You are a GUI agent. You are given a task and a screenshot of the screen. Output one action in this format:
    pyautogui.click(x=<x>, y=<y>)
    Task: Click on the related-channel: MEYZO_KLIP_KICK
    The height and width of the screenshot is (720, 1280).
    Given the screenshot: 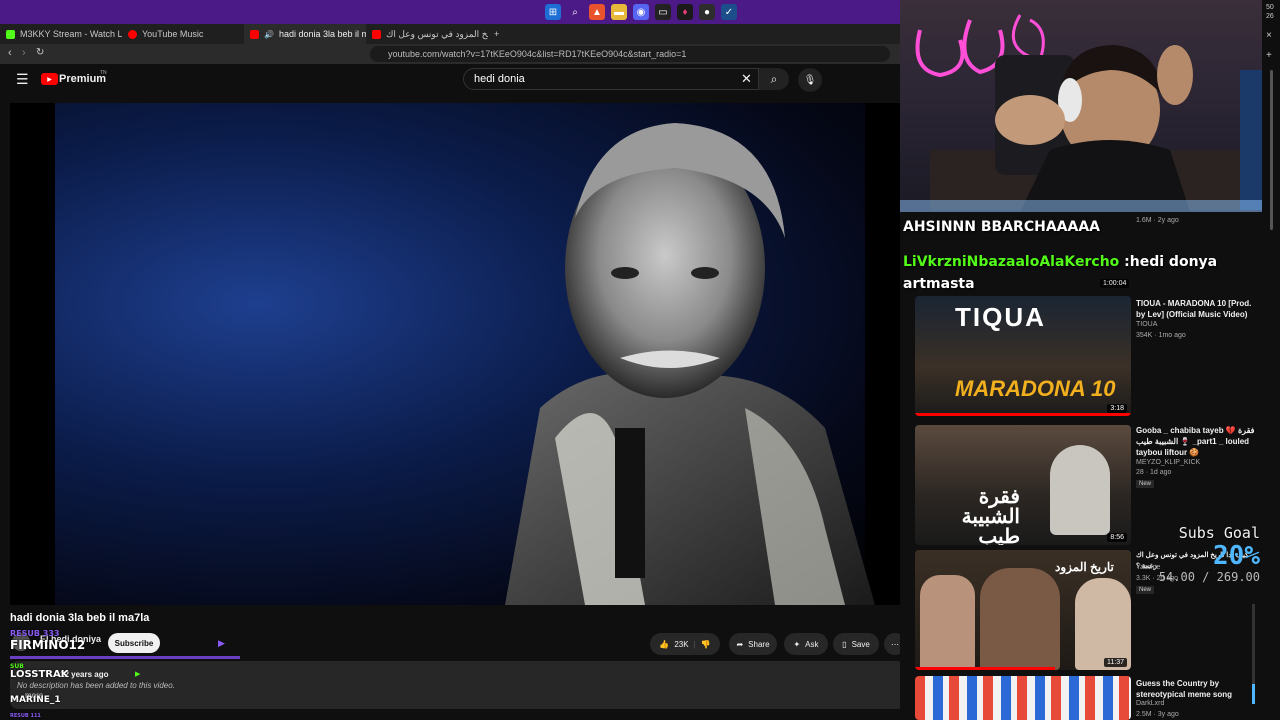 What is the action you would take?
    pyautogui.click(x=1168, y=462)
    